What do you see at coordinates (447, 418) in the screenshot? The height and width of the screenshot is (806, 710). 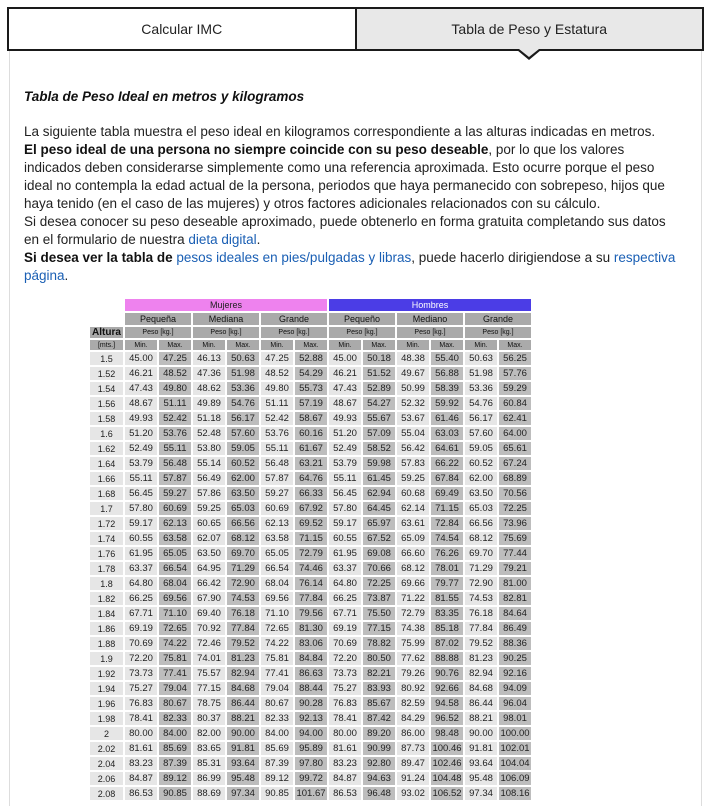 I see `max-weight-cell: 61.46` at bounding box center [447, 418].